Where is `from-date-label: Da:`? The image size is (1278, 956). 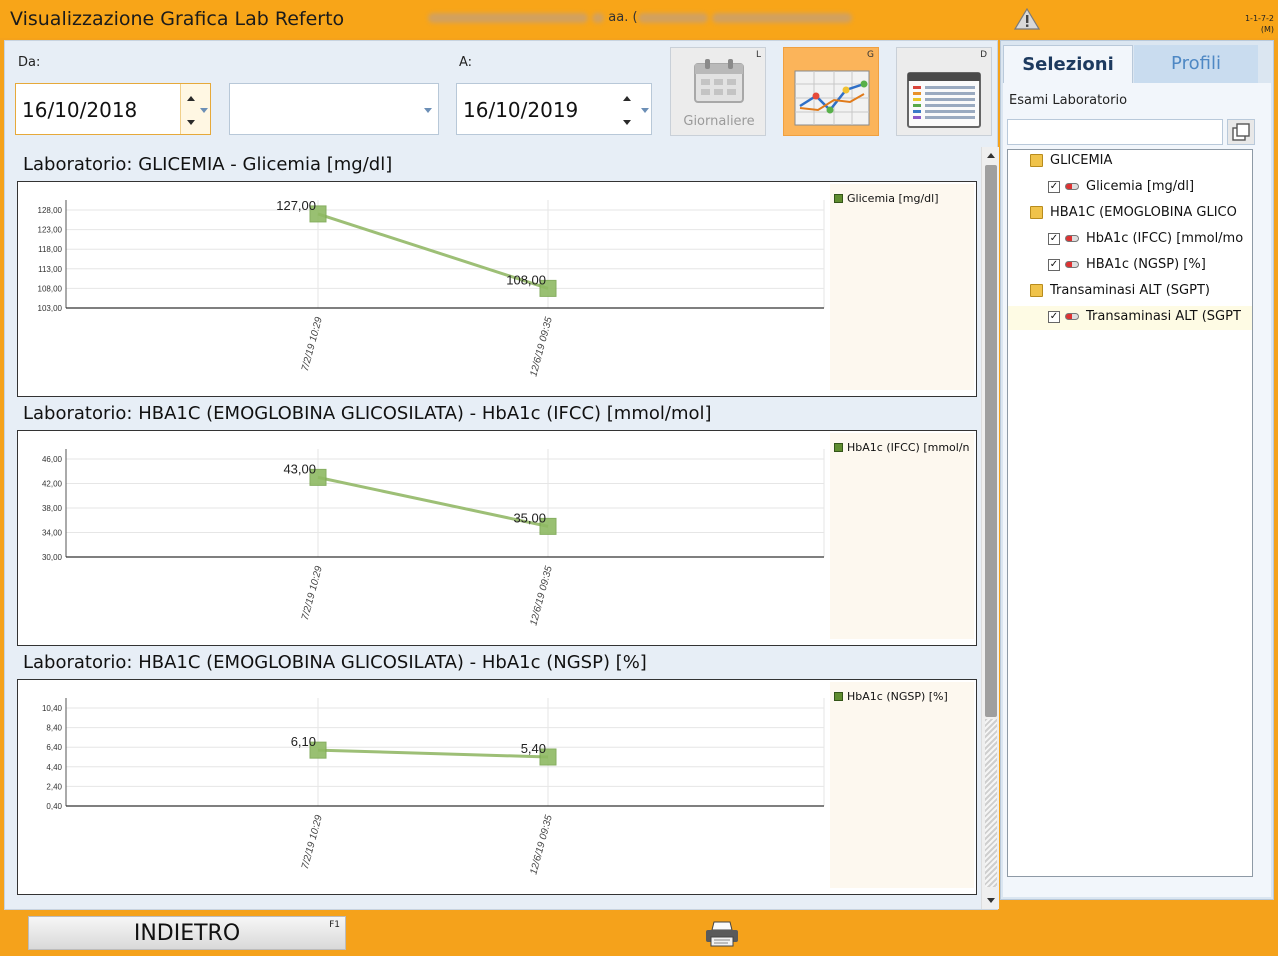
from-date-label: Da: is located at coordinates (29, 62).